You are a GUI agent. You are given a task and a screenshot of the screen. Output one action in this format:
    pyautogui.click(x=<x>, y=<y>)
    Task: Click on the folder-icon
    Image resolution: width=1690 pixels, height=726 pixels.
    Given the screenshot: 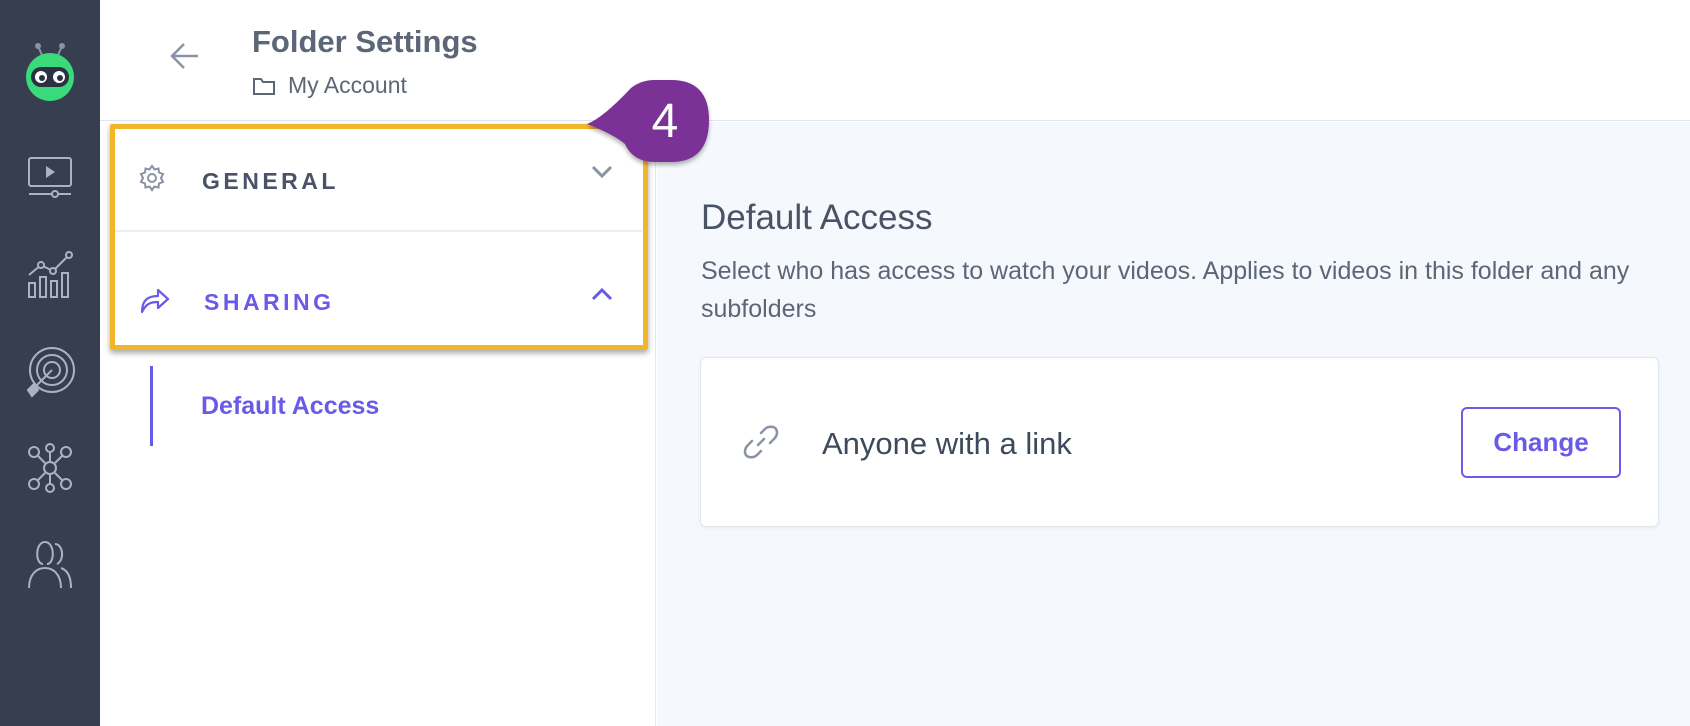 What is the action you would take?
    pyautogui.click(x=264, y=86)
    